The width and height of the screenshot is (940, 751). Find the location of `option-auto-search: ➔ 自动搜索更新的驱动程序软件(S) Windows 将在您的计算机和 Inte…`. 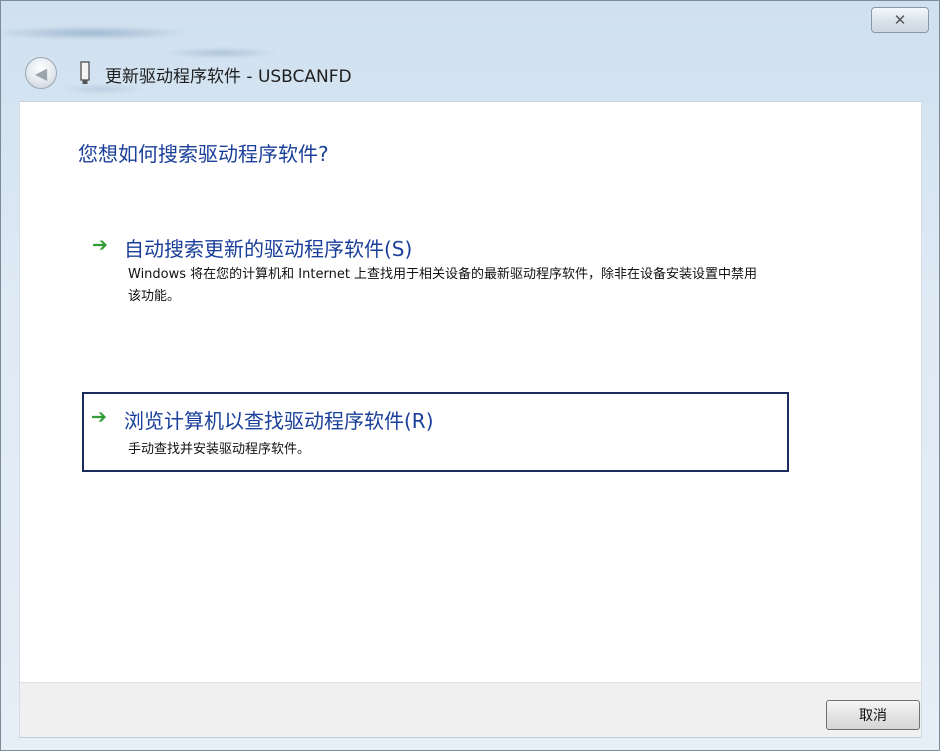

option-auto-search: ➔ 自动搜索更新的驱动程序软件(S) Windows 将在您的计算机和 Inte… is located at coordinates (442, 274).